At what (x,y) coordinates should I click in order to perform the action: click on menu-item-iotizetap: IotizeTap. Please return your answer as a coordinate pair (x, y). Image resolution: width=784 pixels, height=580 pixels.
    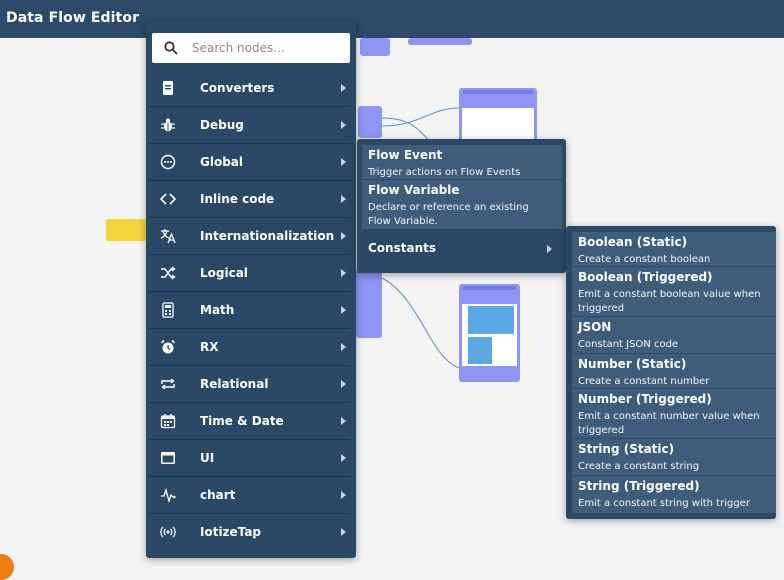
    Looking at the image, I should click on (249, 532).